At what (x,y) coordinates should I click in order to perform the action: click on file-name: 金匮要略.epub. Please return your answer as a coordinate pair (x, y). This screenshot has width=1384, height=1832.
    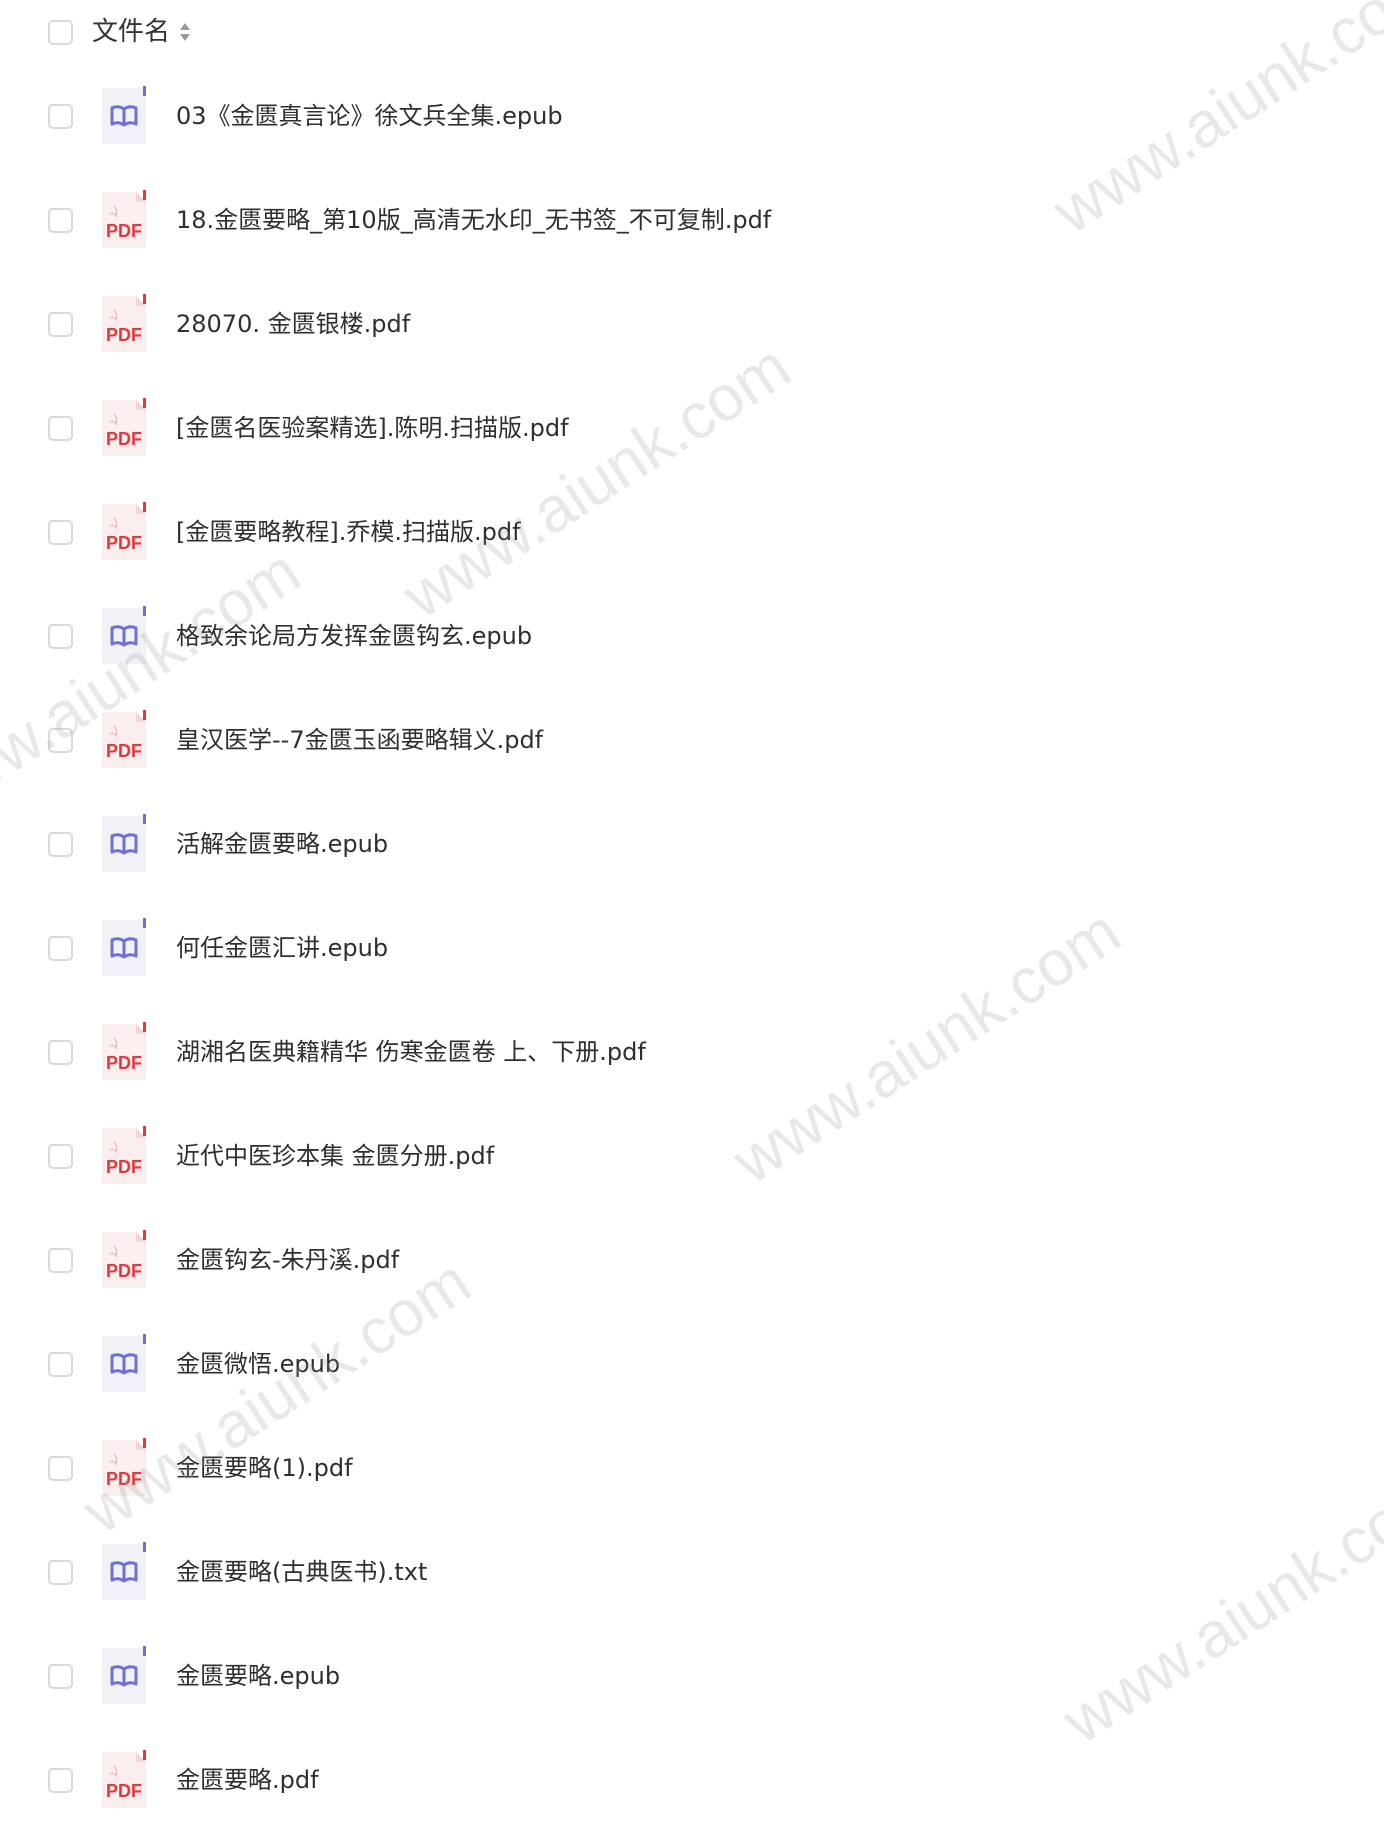
    Looking at the image, I should click on (258, 1676).